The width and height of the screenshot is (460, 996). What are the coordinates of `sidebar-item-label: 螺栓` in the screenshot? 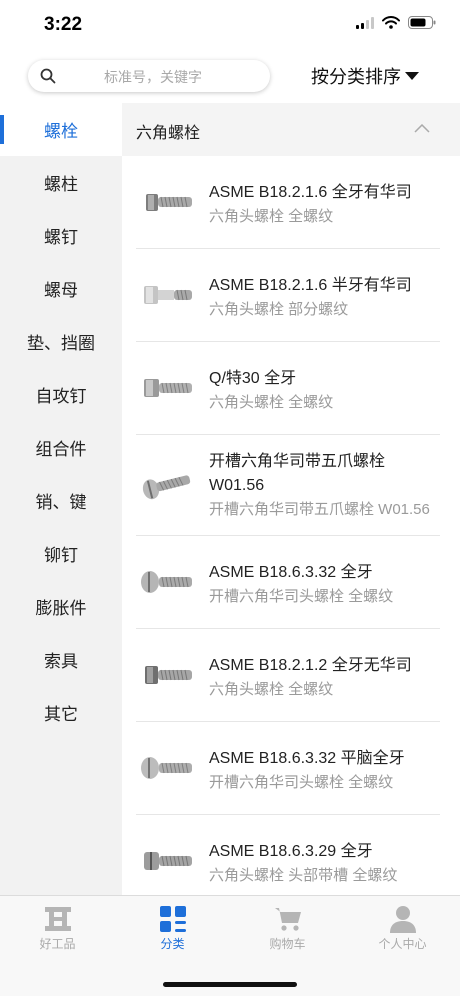 It's located at (61, 131).